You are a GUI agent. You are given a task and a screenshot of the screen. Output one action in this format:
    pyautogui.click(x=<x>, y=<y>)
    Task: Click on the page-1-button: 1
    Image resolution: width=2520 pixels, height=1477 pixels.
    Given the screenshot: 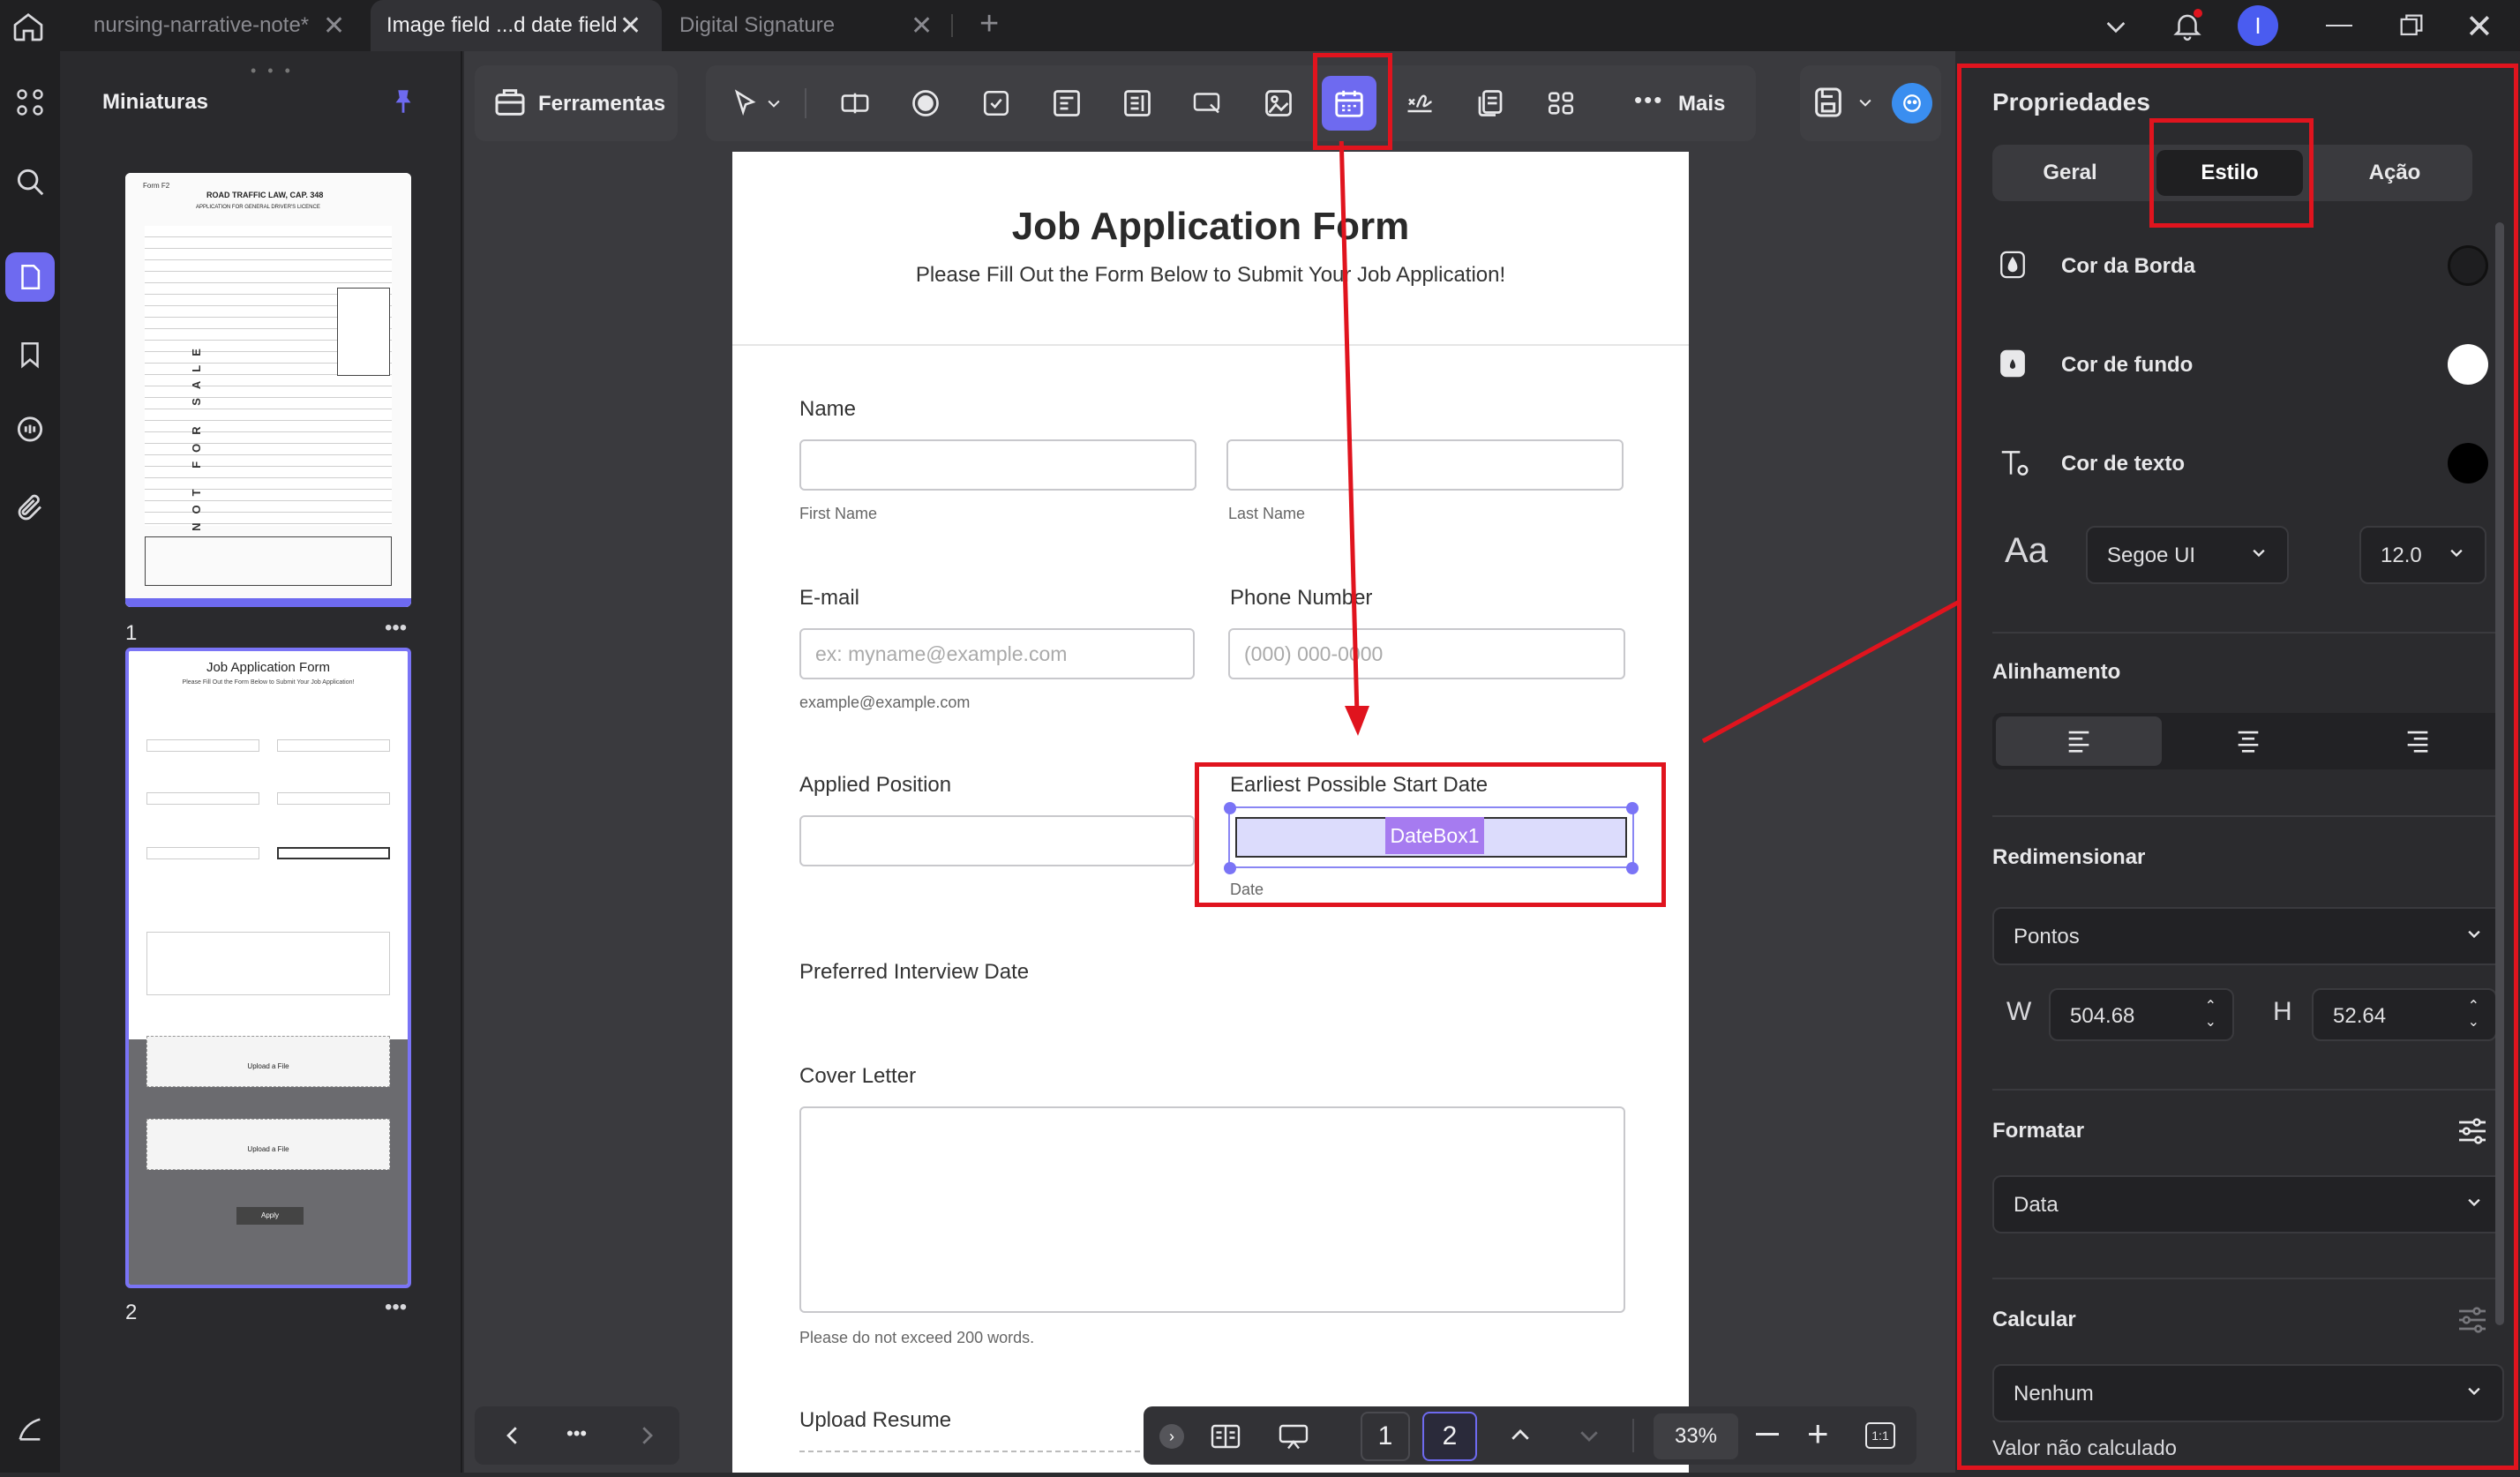 What is the action you would take?
    pyautogui.click(x=1385, y=1436)
    